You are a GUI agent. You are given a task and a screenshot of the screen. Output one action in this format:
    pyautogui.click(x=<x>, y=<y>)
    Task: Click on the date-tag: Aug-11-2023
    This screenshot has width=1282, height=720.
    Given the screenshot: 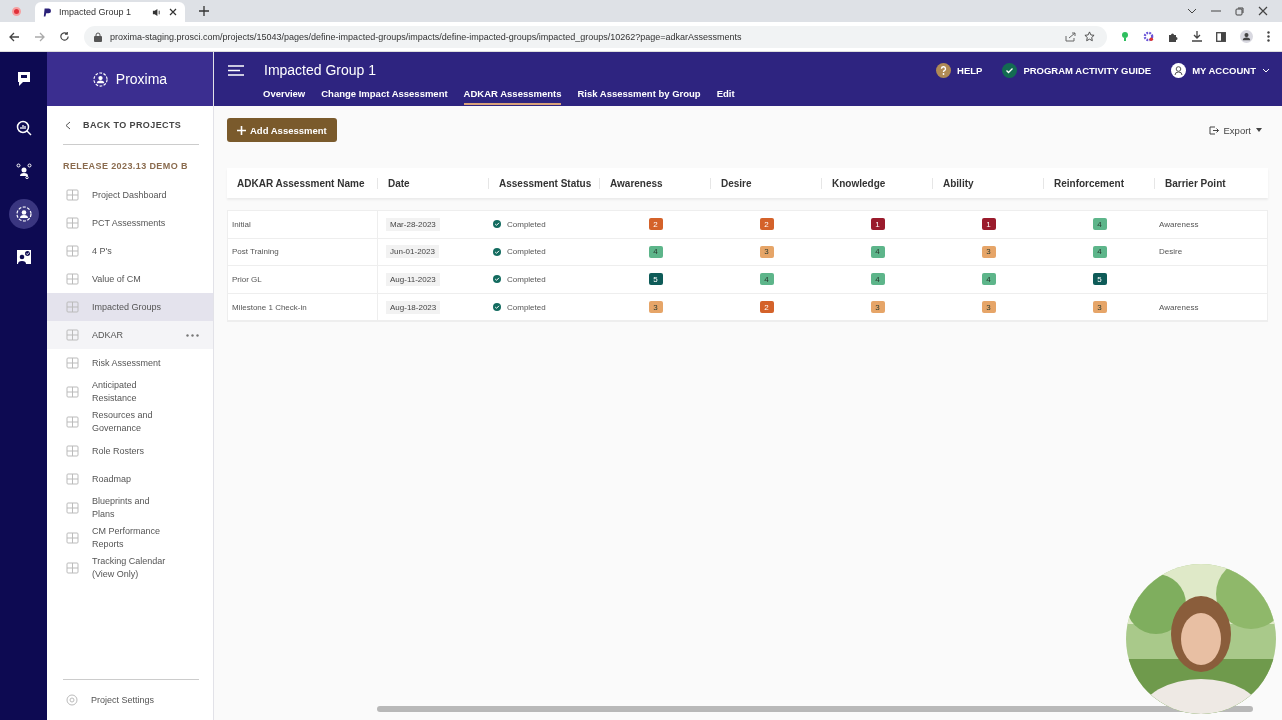 What is the action you would take?
    pyautogui.click(x=413, y=279)
    